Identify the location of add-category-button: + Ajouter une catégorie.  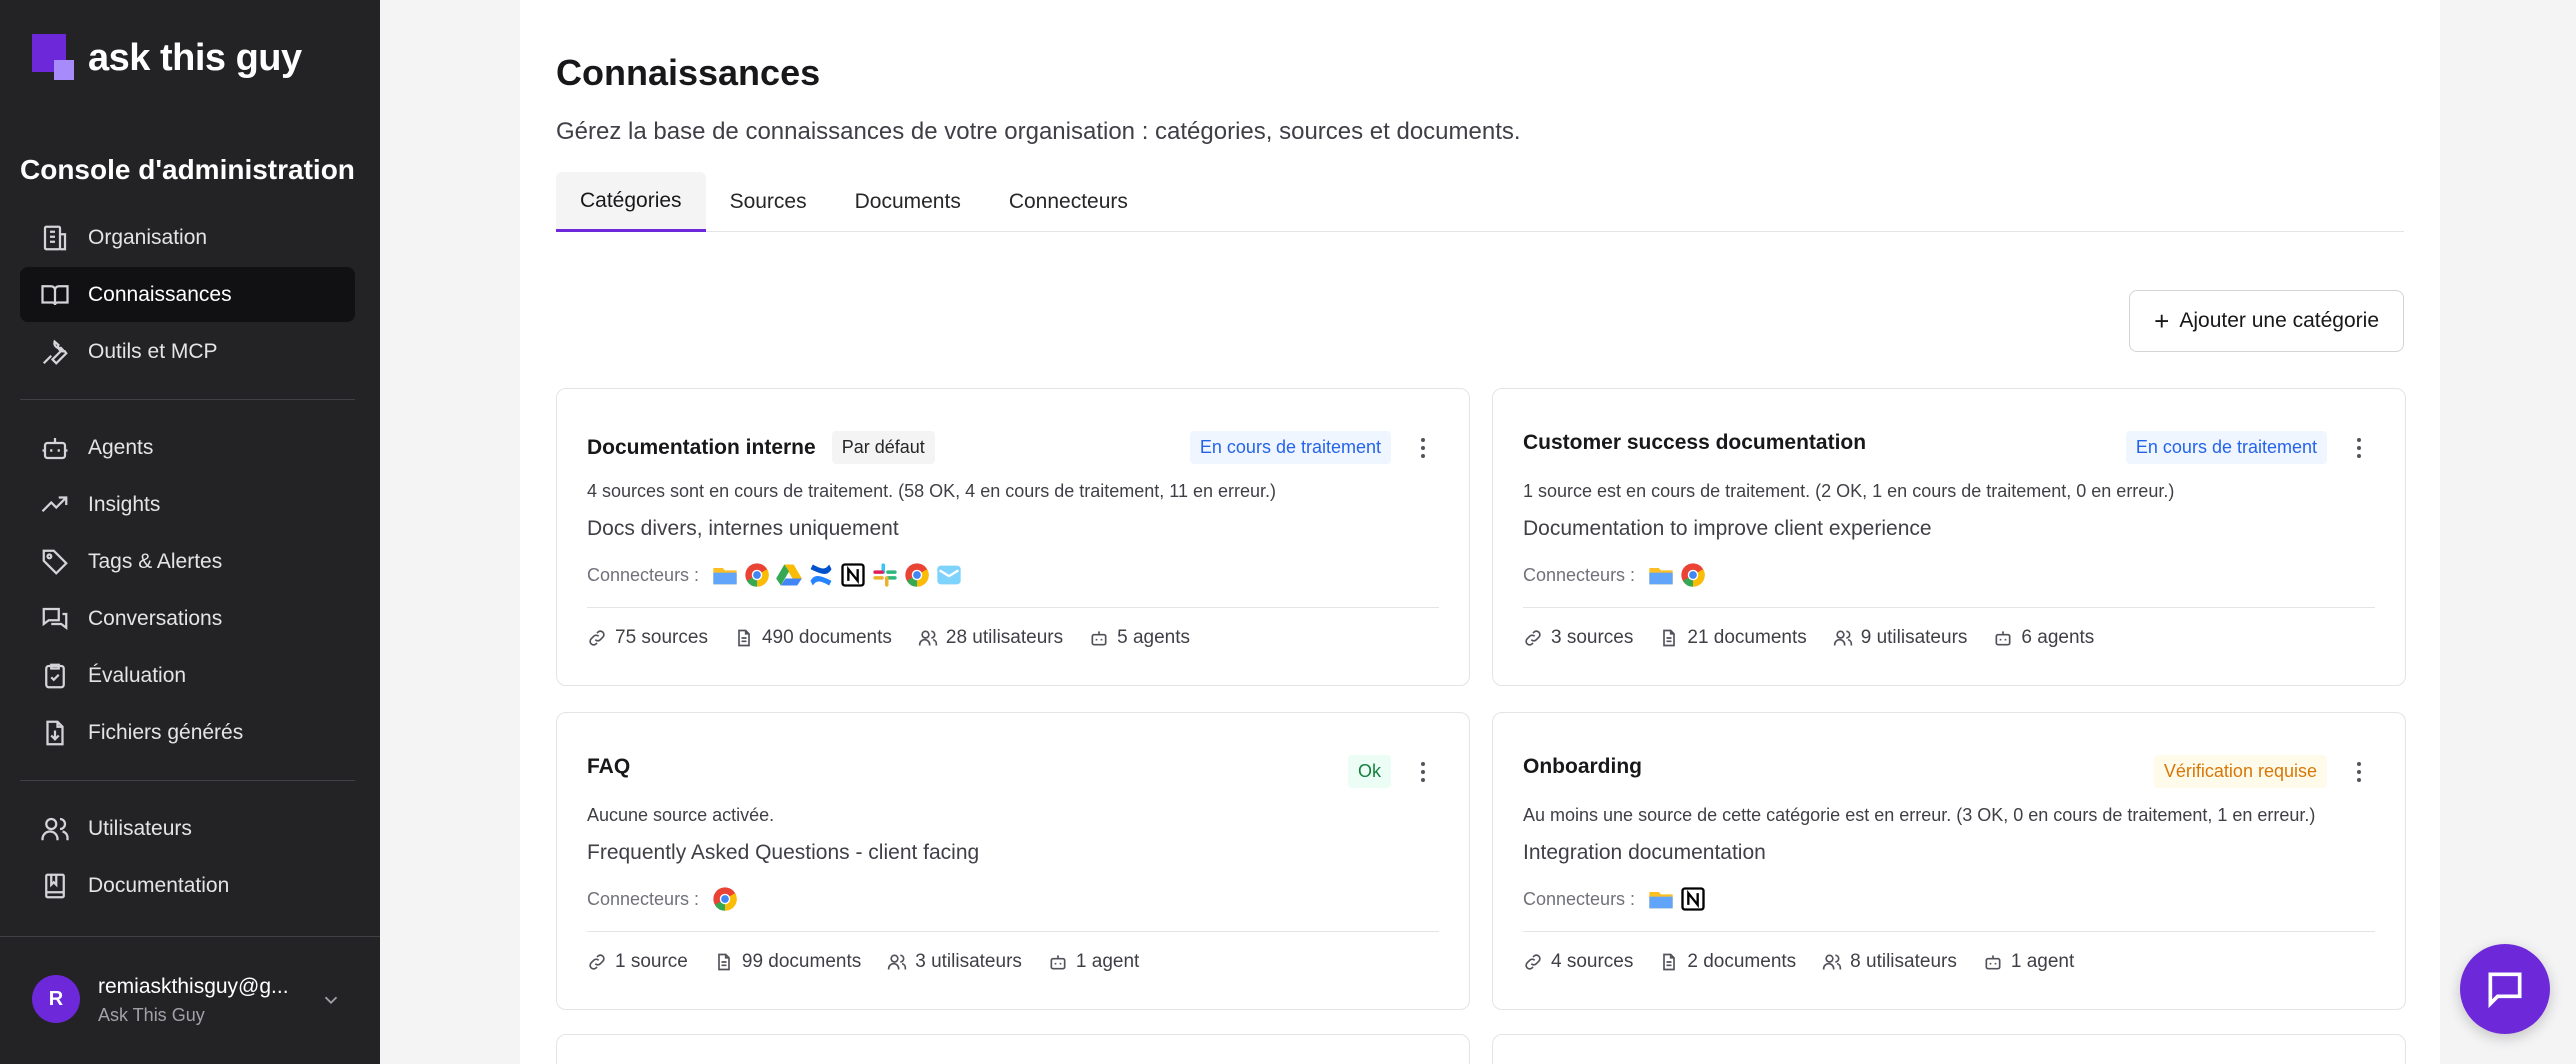
(2266, 321).